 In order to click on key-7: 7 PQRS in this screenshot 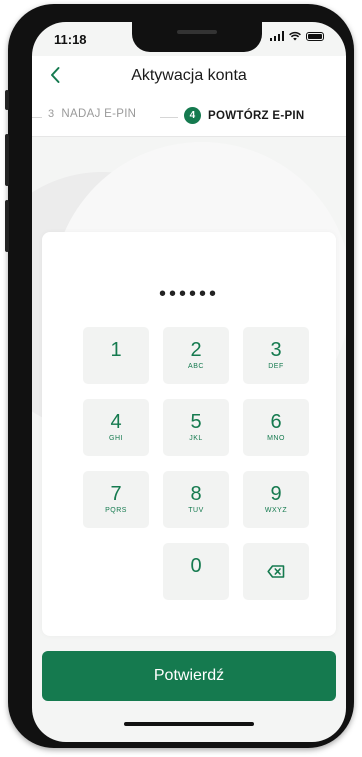, I will do `click(116, 499)`.